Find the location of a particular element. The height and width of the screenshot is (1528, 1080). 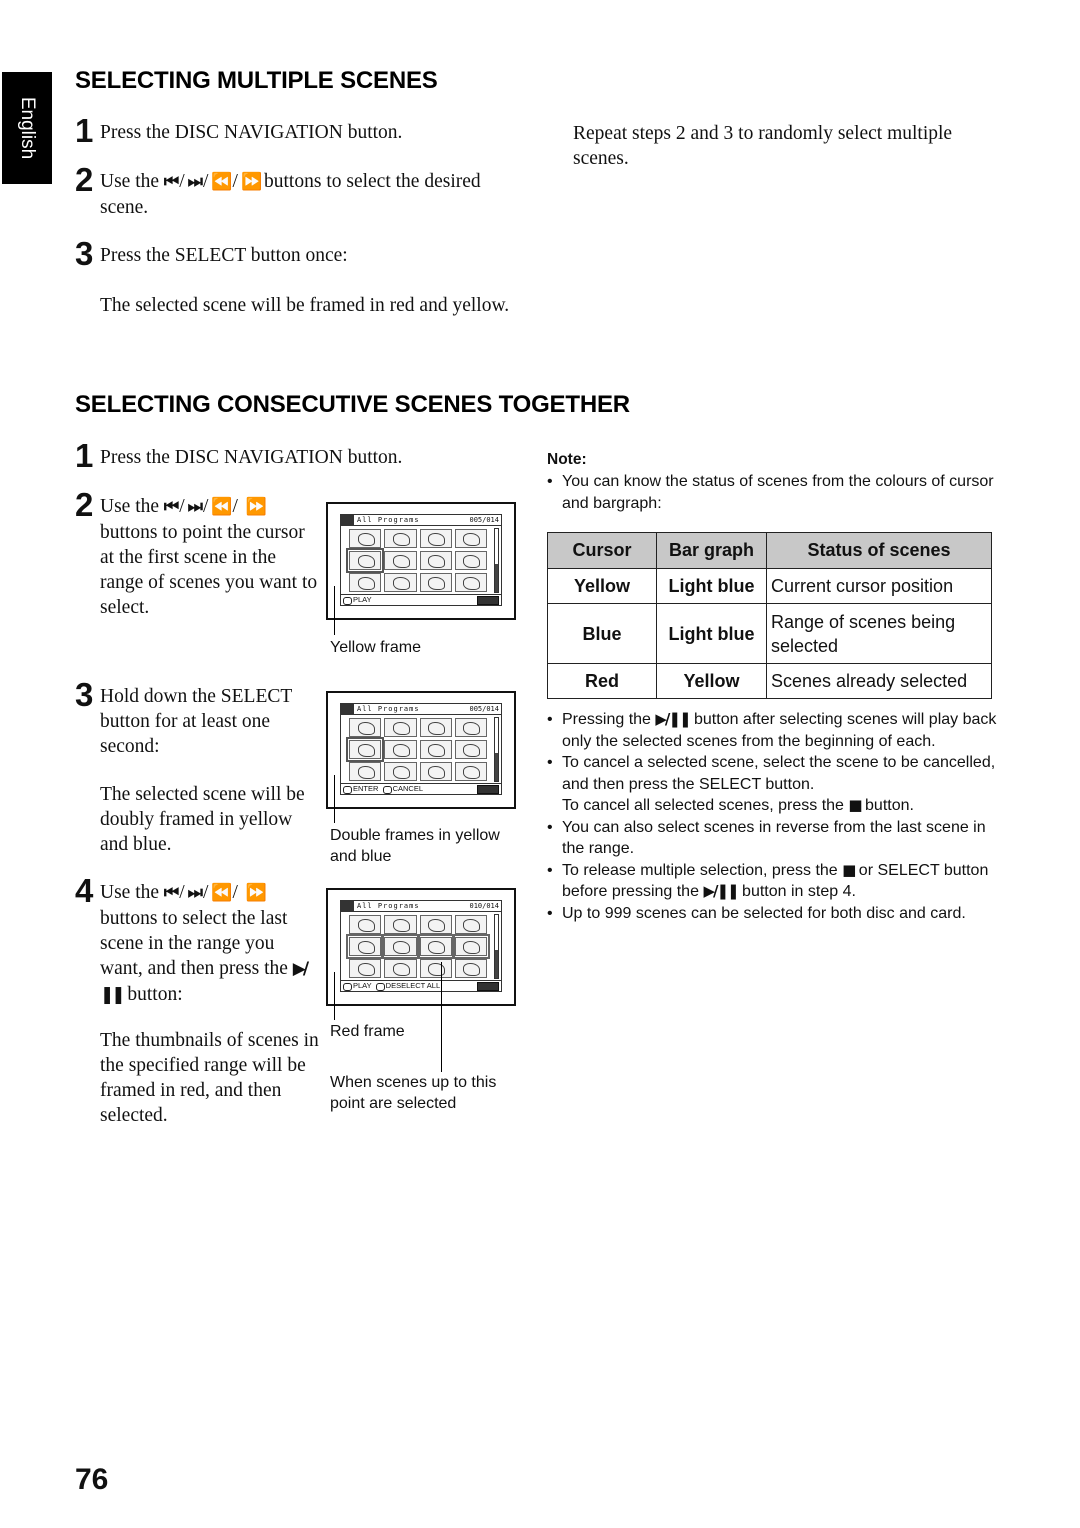

col-cursor: Cursor is located at coordinates (602, 550).